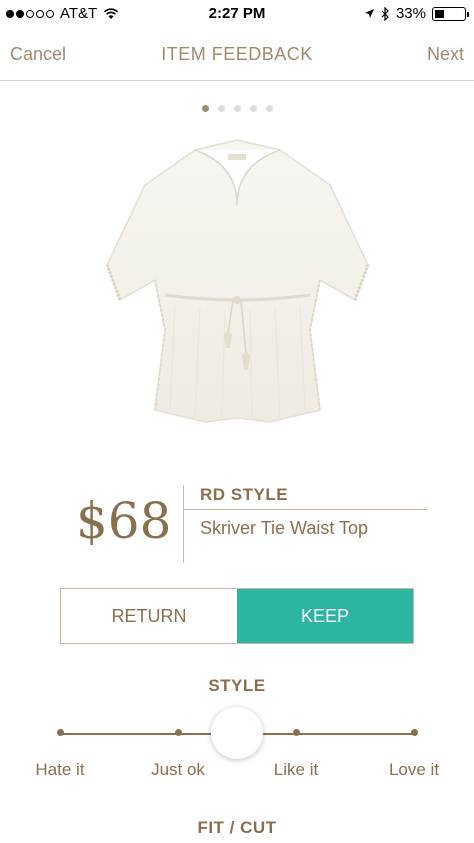 Image resolution: width=474 pixels, height=843 pixels. I want to click on style-option-label: Like it, so click(296, 769).